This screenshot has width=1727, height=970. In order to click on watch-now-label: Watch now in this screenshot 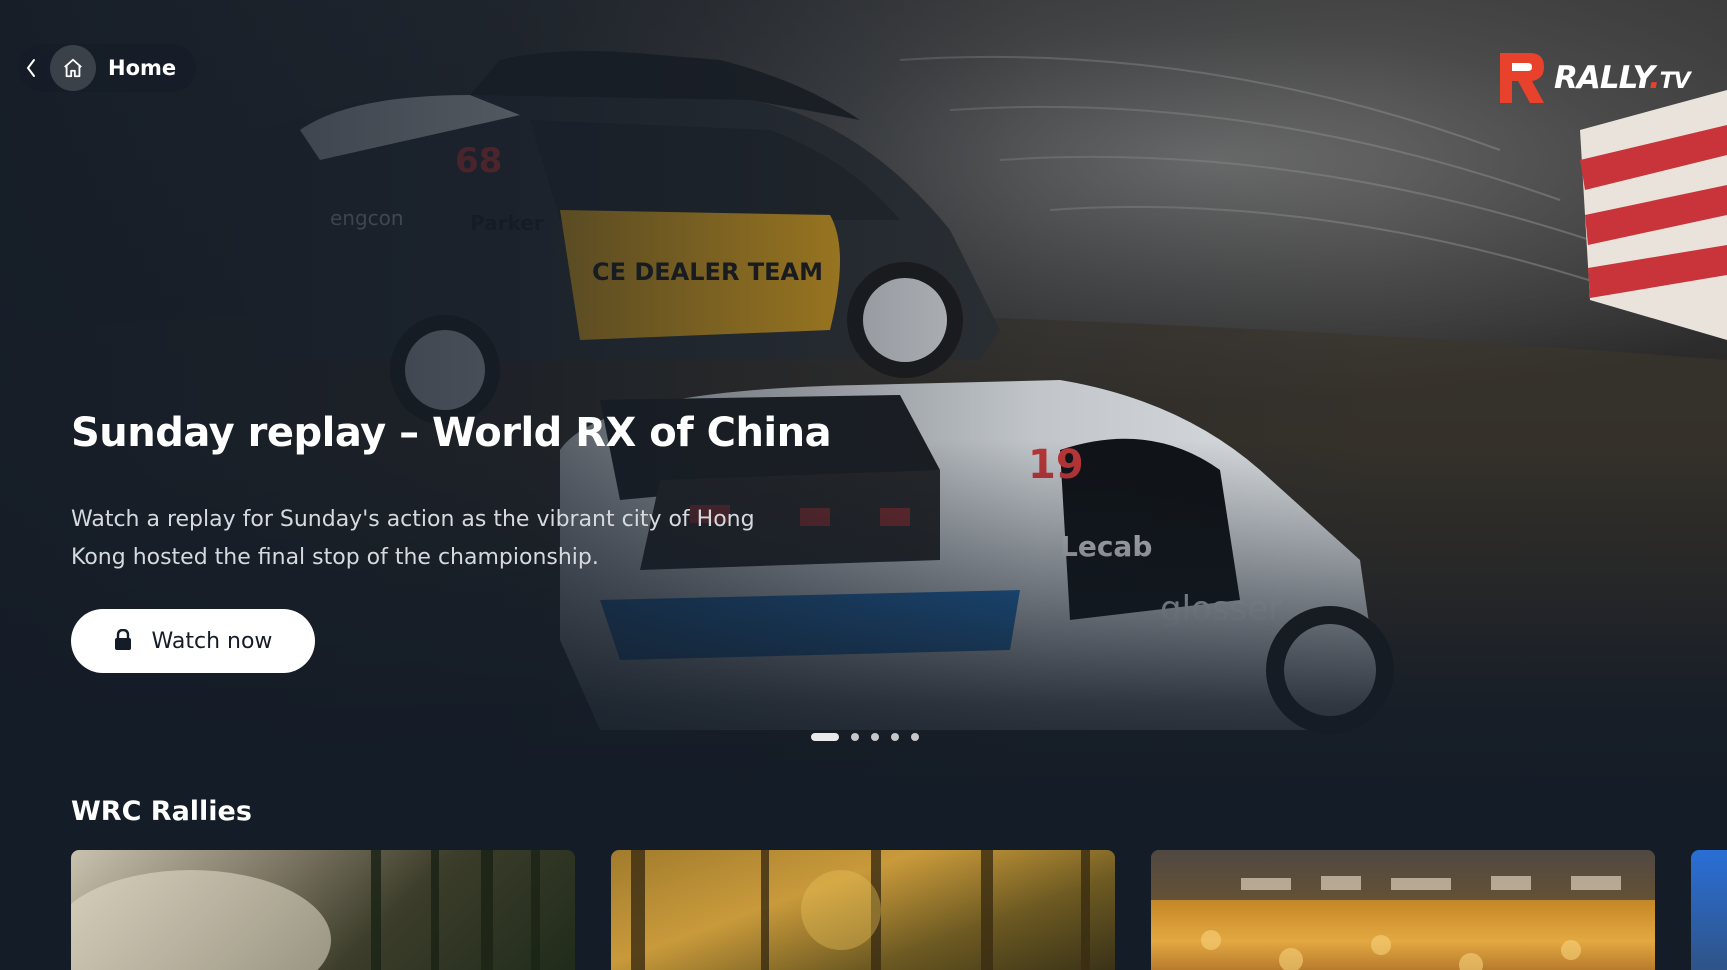, I will do `click(212, 641)`.